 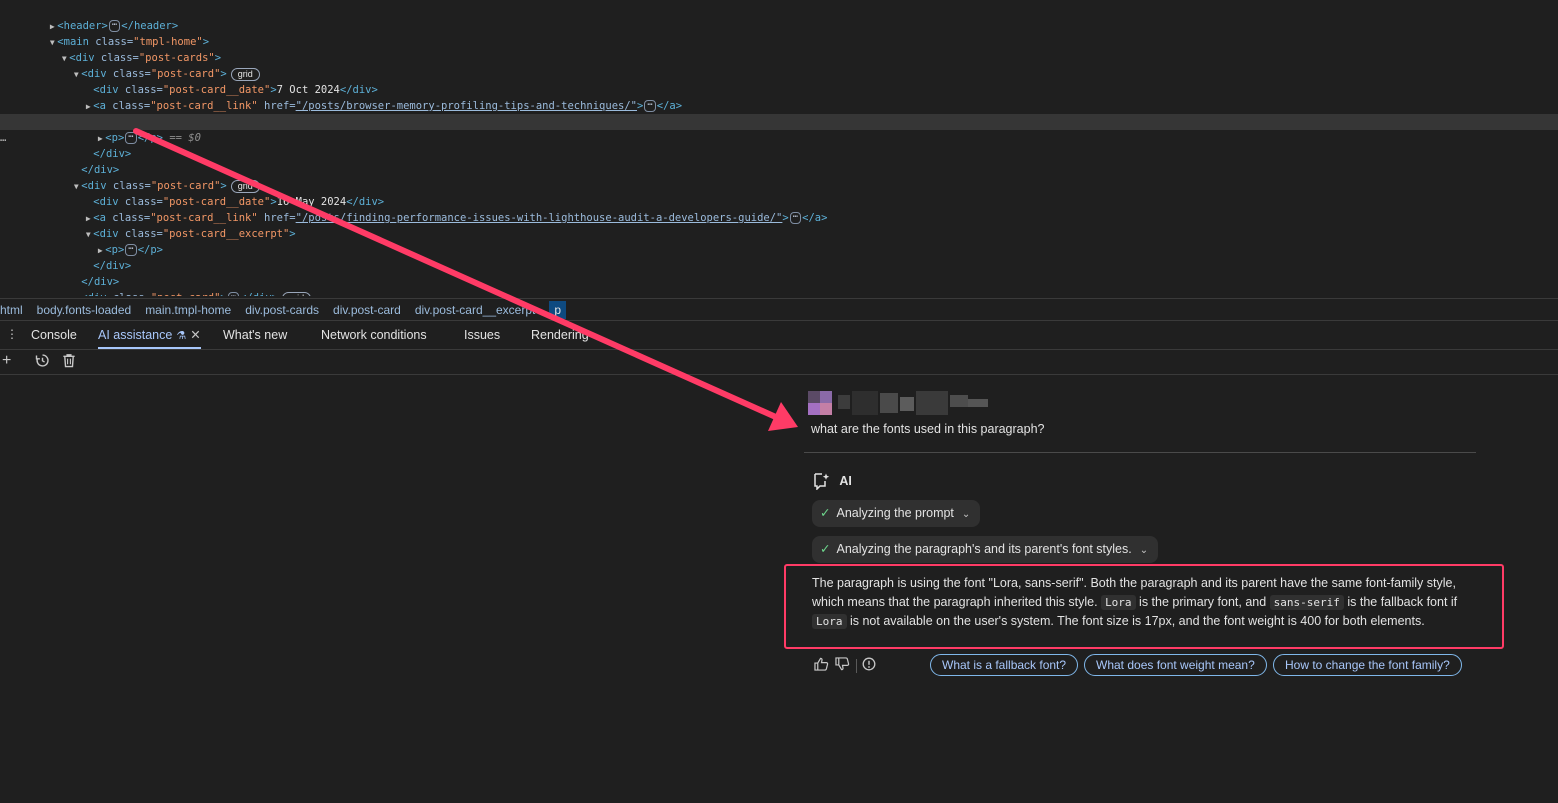 What do you see at coordinates (899, 404) in the screenshot?
I see `user-avatar-redacted` at bounding box center [899, 404].